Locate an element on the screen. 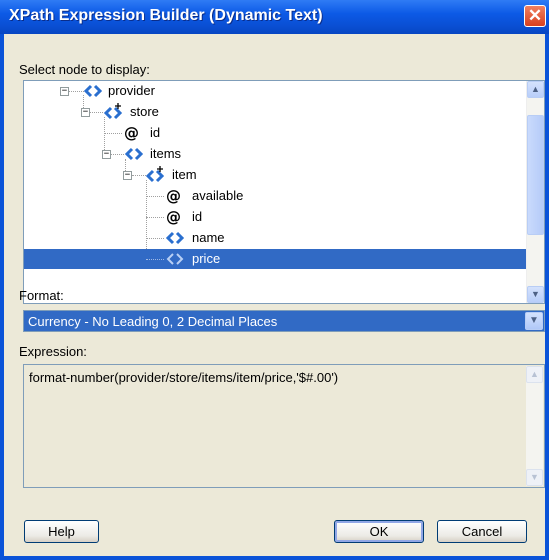 The height and width of the screenshot is (560, 549). tree-scrollbar: ▲ ▼ is located at coordinates (535, 192).